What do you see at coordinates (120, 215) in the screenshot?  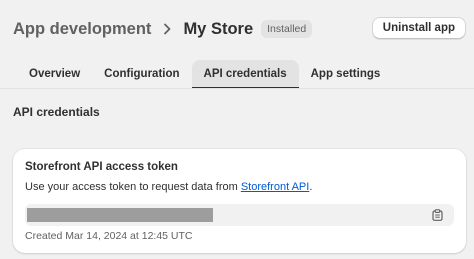 I see `hidden-token-mask` at bounding box center [120, 215].